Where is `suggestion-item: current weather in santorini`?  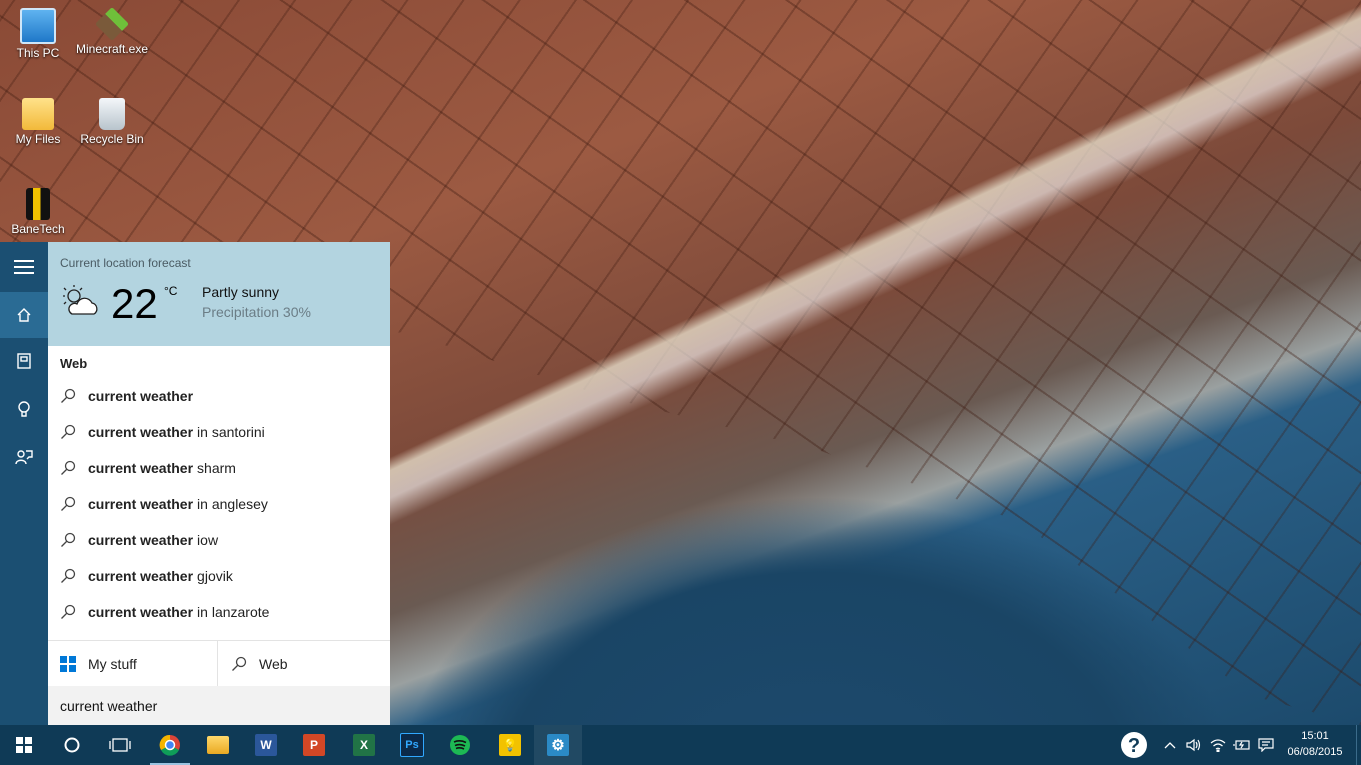
suggestion-item: current weather in santorini is located at coordinates (219, 432).